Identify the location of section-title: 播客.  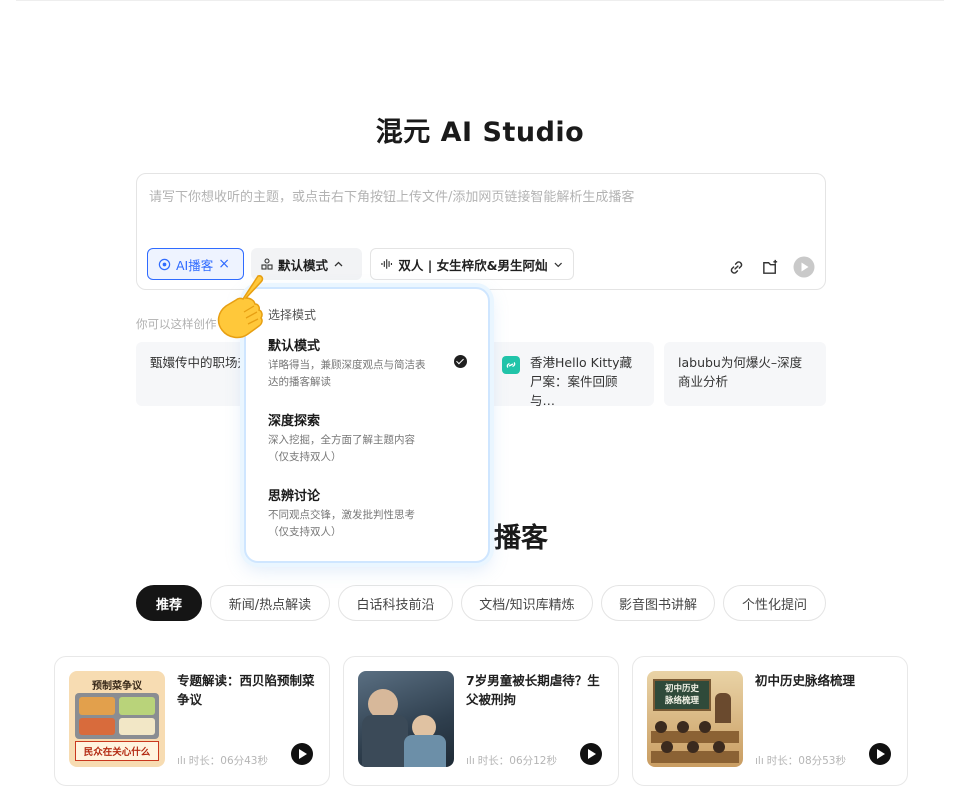
(521, 538).